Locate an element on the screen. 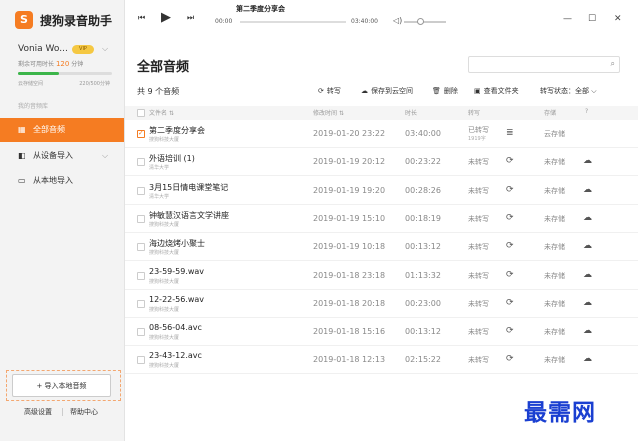 The image size is (638, 441). next-icon: ⏭ is located at coordinates (190, 18).